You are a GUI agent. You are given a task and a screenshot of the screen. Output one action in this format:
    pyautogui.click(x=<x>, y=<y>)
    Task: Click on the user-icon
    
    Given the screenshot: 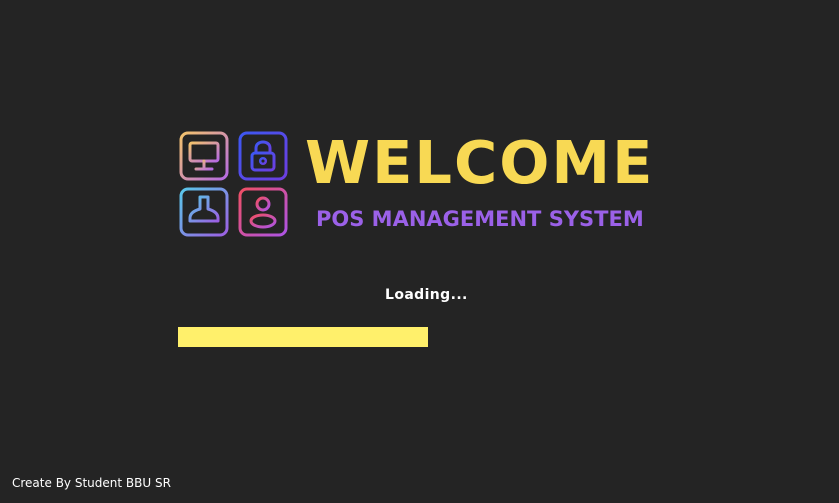 What is the action you would take?
    pyautogui.click(x=263, y=212)
    